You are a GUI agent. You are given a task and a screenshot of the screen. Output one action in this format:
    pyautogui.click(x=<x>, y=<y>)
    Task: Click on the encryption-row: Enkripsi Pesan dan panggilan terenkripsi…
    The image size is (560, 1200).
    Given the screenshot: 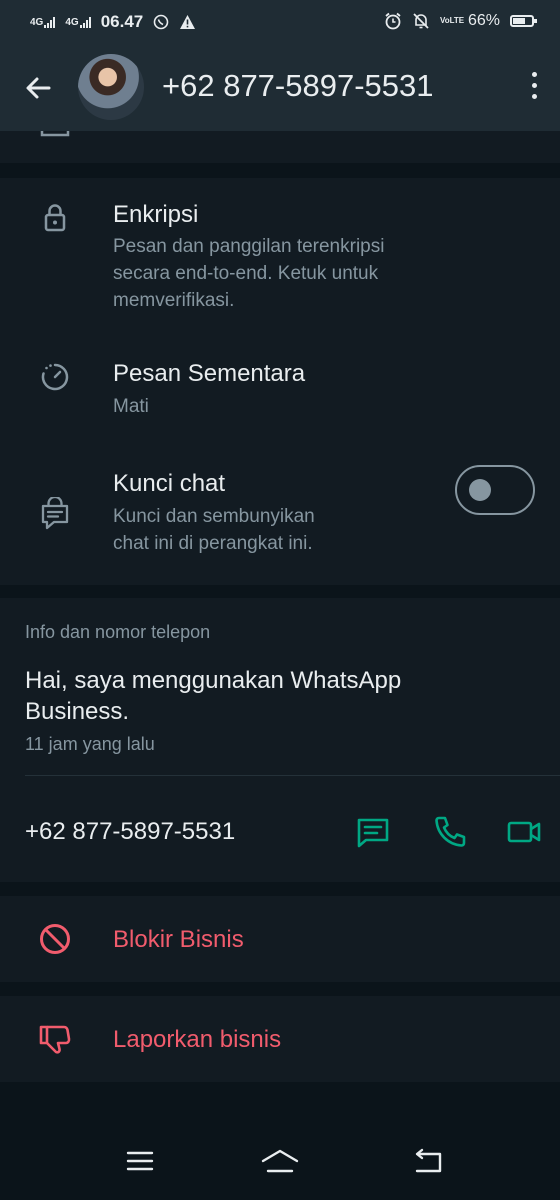 What is the action you would take?
    pyautogui.click(x=280, y=253)
    